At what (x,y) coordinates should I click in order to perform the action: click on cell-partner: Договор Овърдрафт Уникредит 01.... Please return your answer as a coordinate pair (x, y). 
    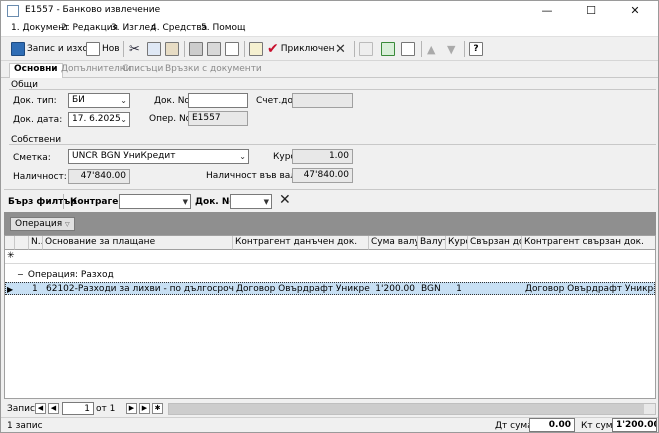
    Looking at the image, I should click on (303, 289).